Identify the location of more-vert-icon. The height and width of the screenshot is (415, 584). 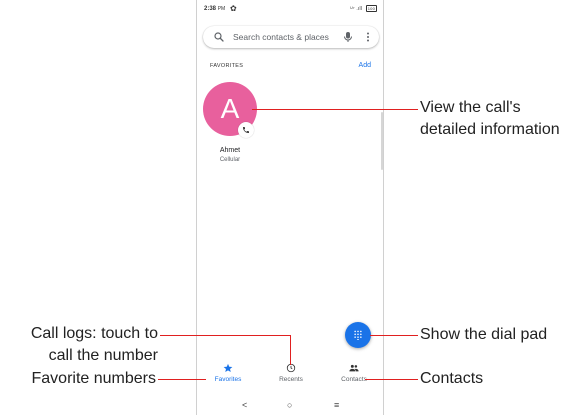
(368, 37).